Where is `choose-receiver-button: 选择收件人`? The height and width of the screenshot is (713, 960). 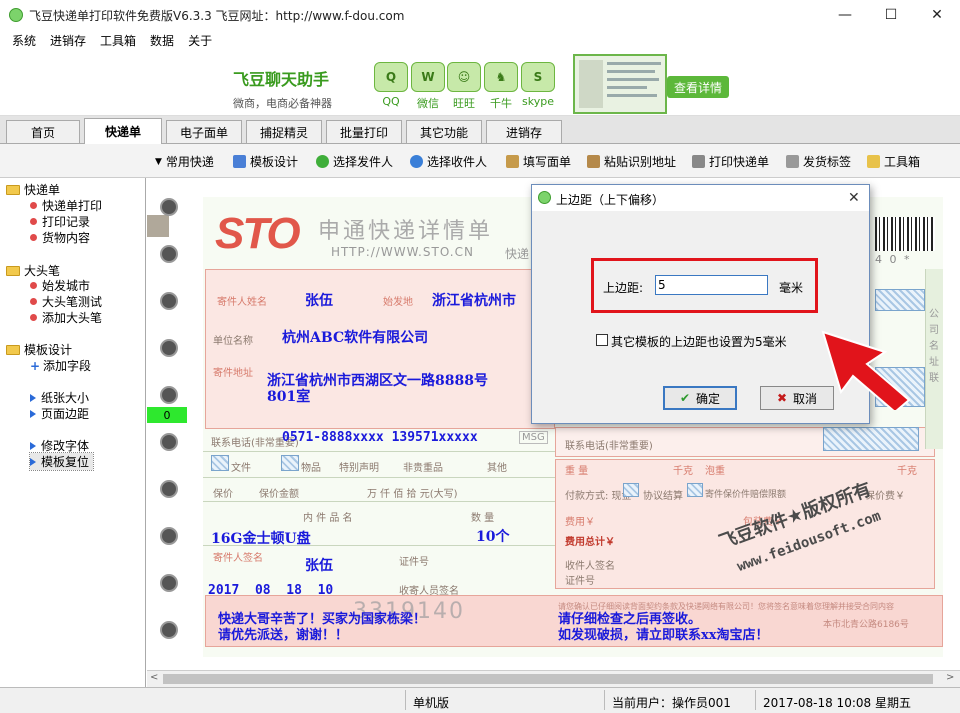 choose-receiver-button: 选择收件人 is located at coordinates (448, 161).